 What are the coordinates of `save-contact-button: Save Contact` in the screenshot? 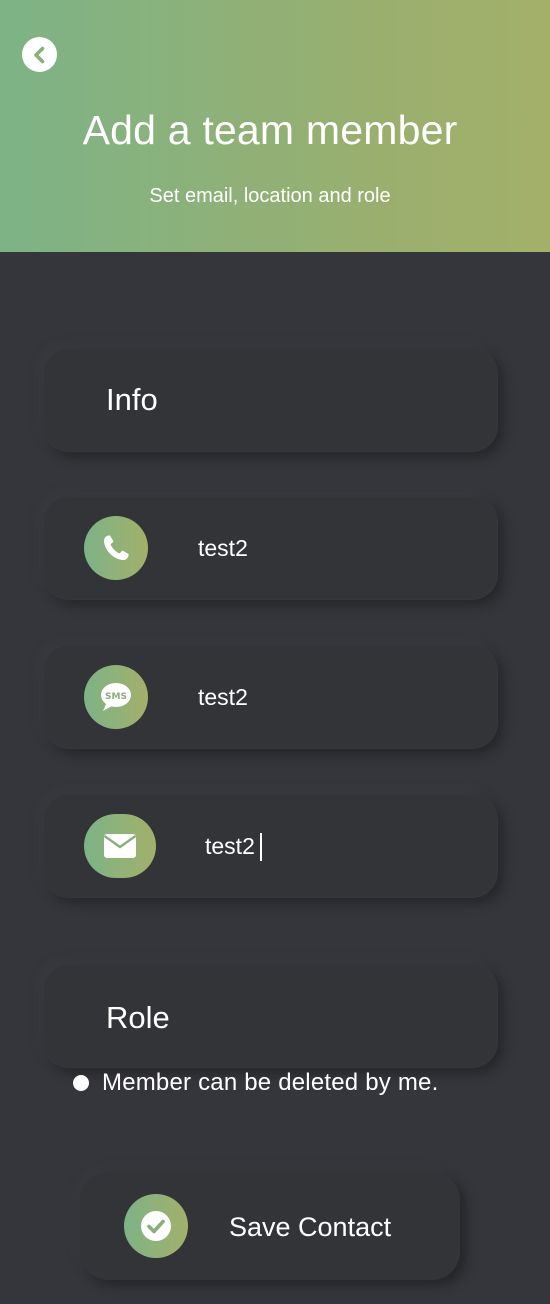 It's located at (270, 1226).